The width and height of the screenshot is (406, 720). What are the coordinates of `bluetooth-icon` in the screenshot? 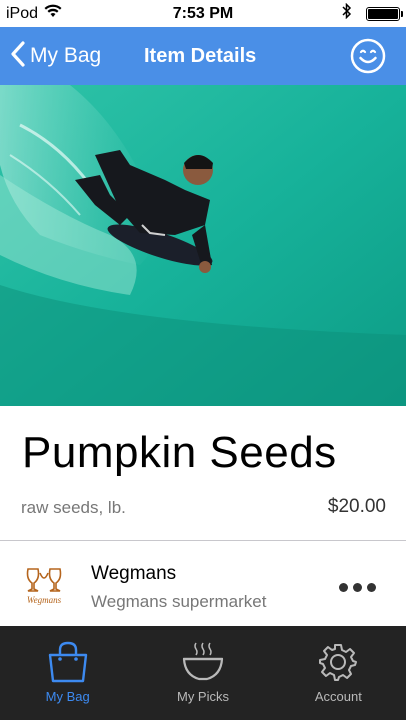 It's located at (347, 13).